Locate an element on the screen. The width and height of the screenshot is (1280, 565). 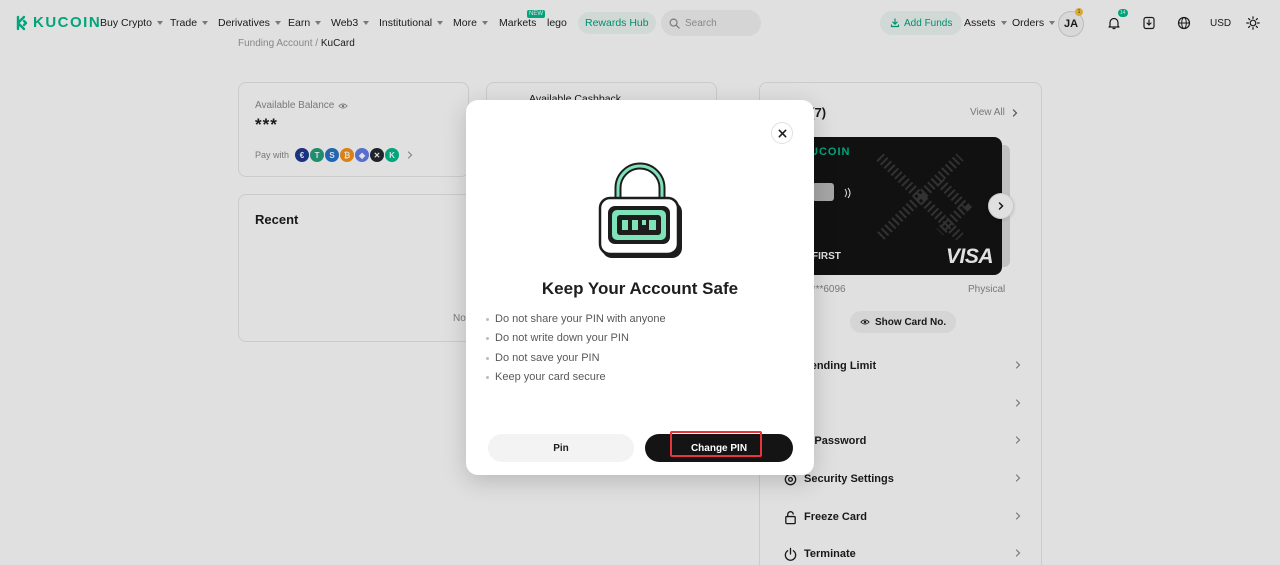
tip-text: Do not write down your PIN is located at coordinates (562, 338).